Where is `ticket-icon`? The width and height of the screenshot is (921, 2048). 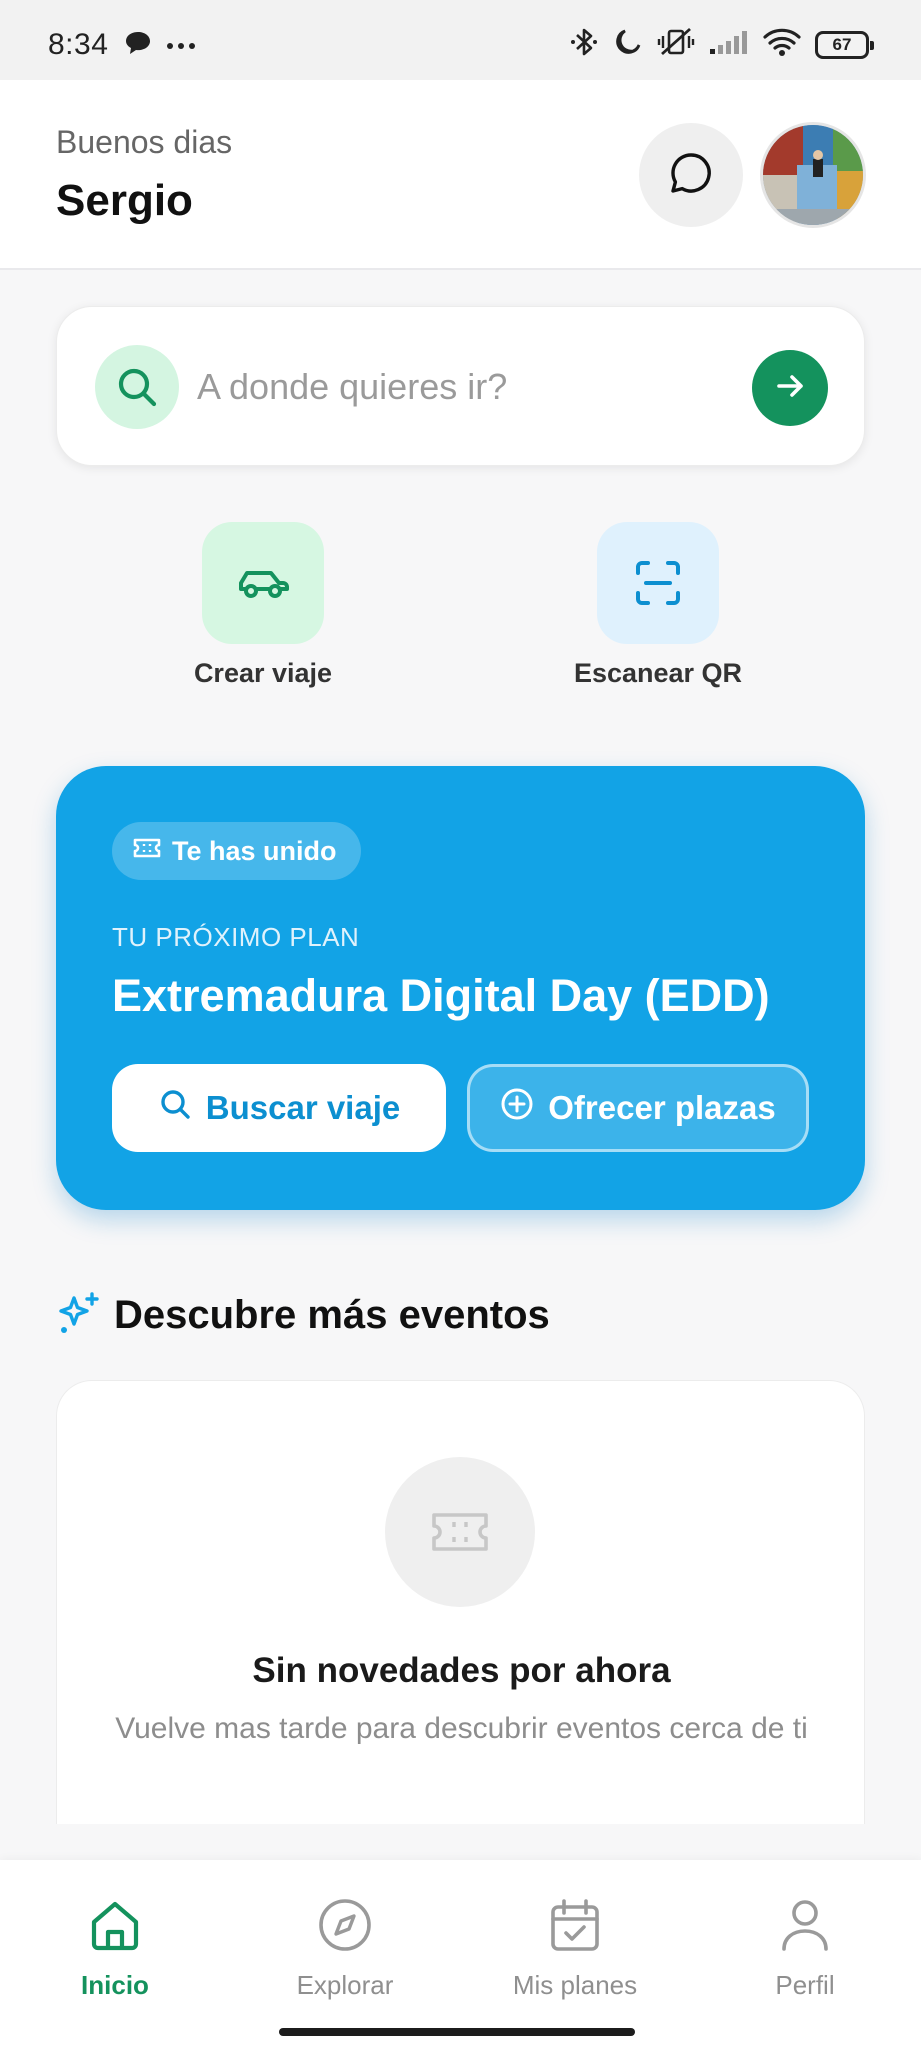 ticket-icon is located at coordinates (147, 851).